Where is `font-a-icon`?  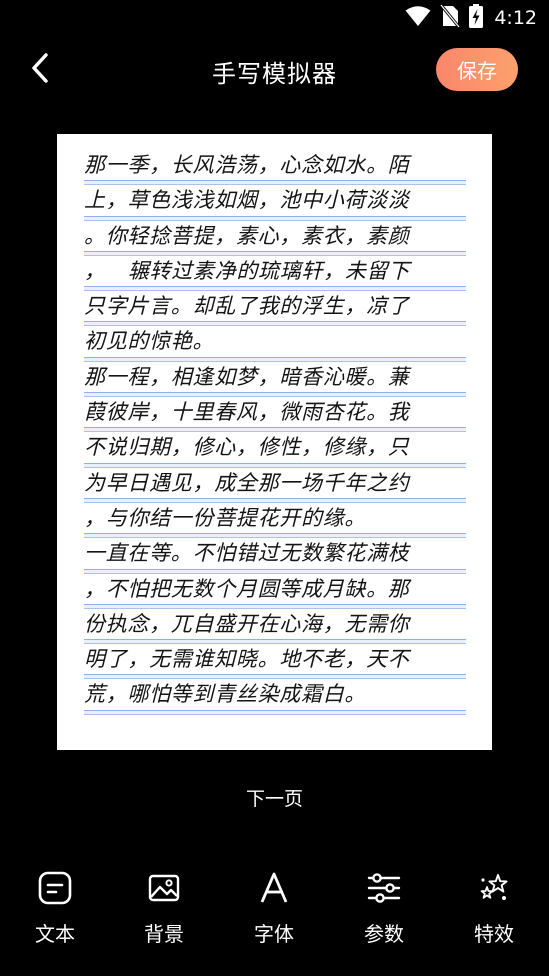
font-a-icon is located at coordinates (274, 888).